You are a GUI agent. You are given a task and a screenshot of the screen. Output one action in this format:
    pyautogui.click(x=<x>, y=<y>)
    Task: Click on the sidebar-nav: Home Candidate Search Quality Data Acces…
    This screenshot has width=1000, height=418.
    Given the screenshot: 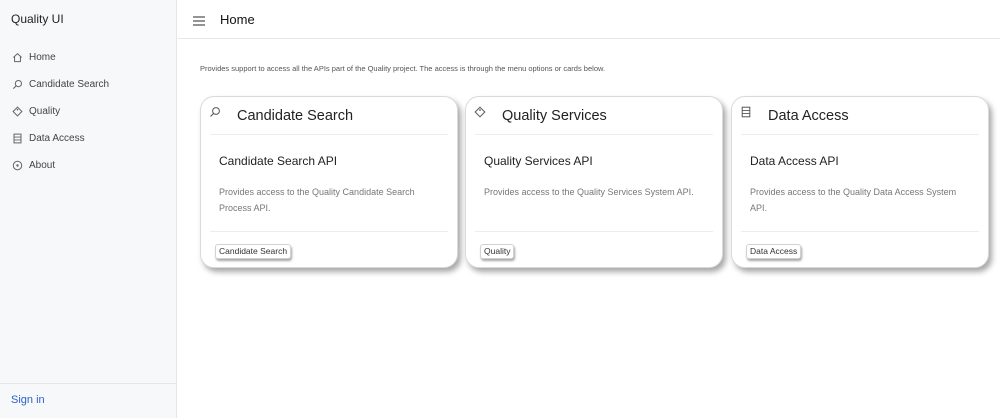 What is the action you would take?
    pyautogui.click(x=88, y=111)
    